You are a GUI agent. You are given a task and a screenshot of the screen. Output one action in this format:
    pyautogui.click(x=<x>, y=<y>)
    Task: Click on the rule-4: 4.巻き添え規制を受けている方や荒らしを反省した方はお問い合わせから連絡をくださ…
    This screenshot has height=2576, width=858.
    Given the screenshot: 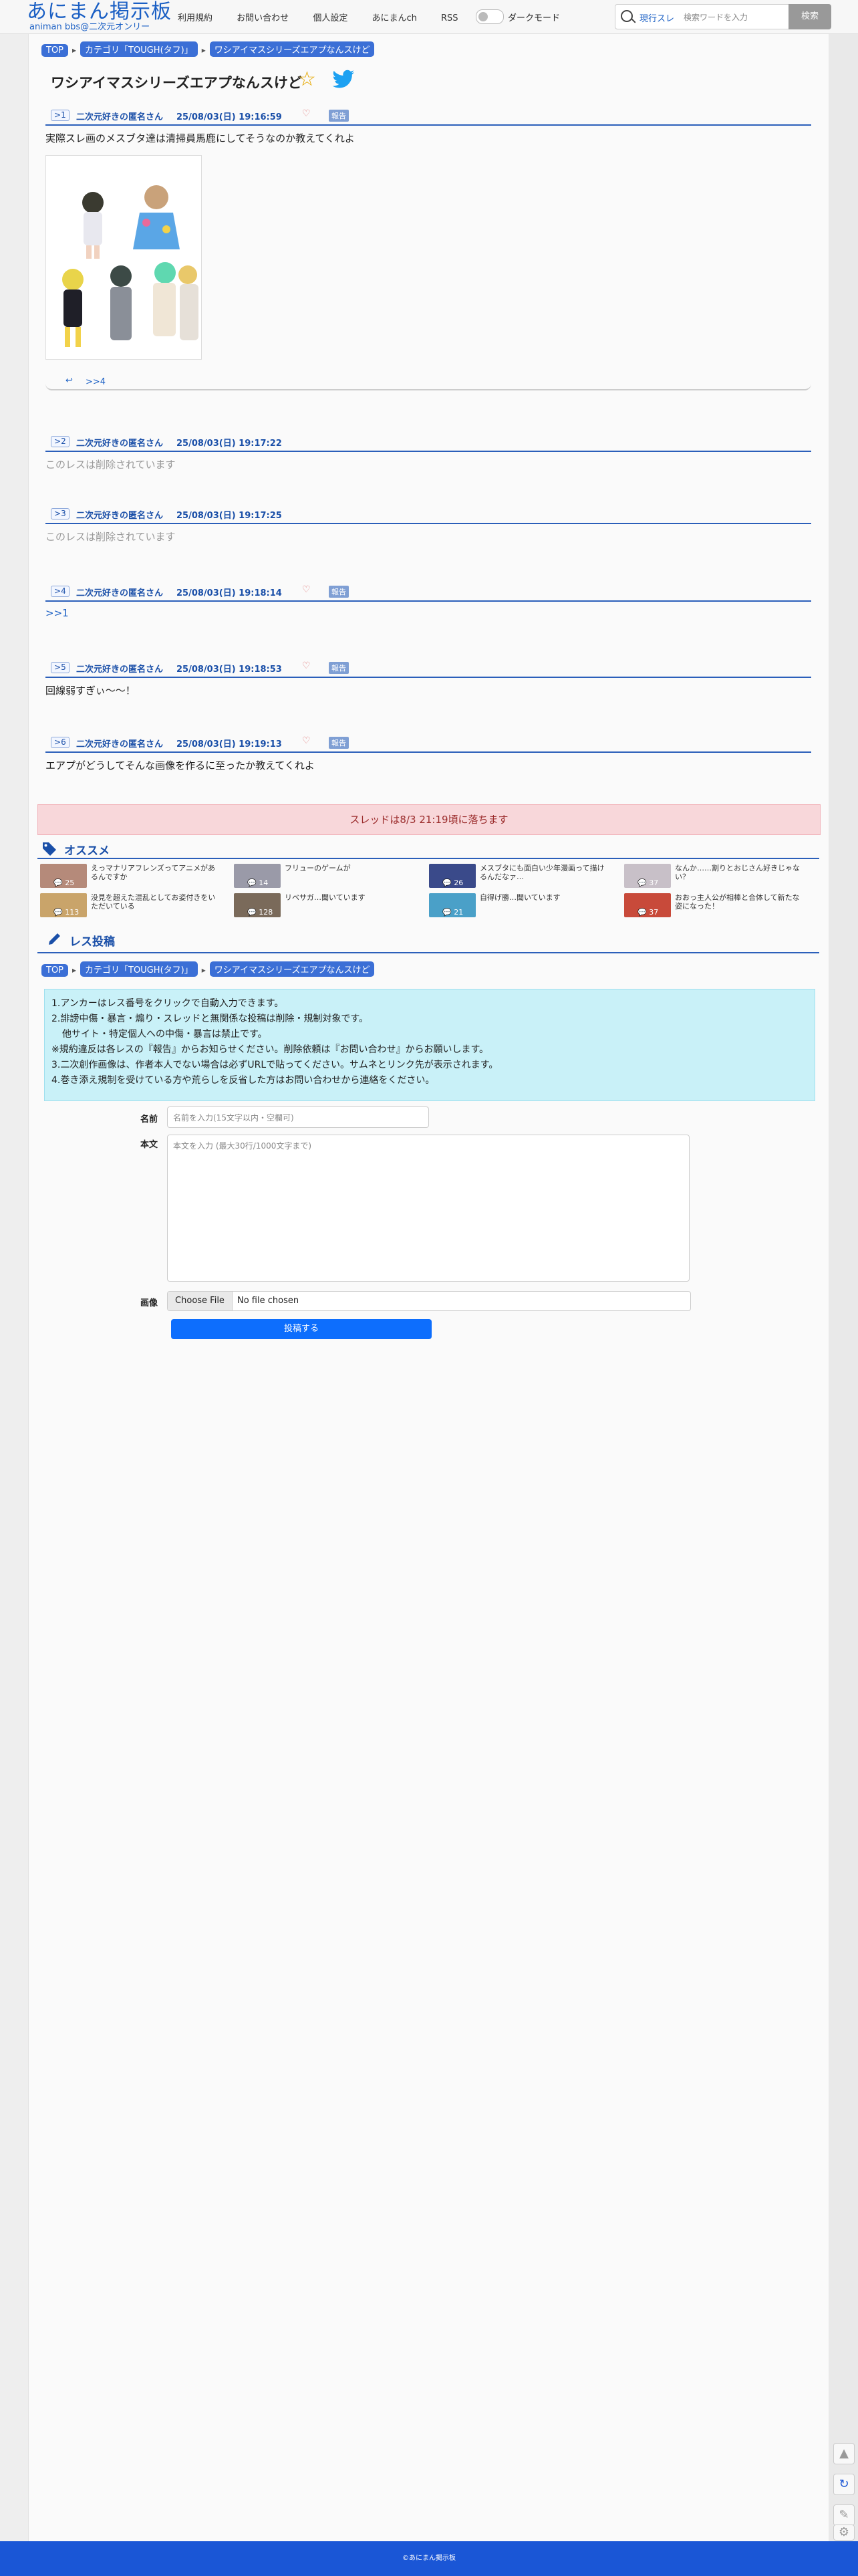 What is the action you would take?
    pyautogui.click(x=243, y=1080)
    